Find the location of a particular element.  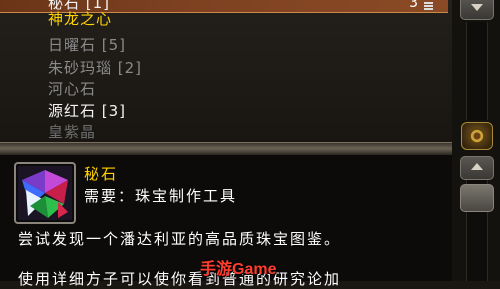

recipe-row: 日曜石 [5] is located at coordinates (224, 45).